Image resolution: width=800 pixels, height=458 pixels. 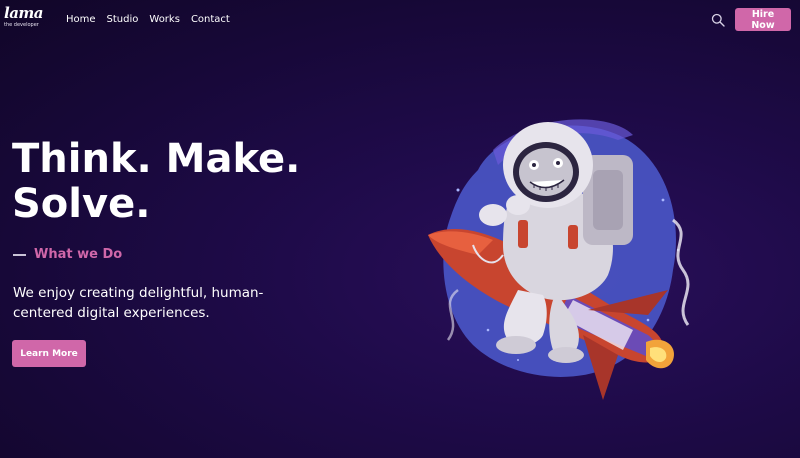 I want to click on hero-title-line-1: Think. Make., so click(x=156, y=159).